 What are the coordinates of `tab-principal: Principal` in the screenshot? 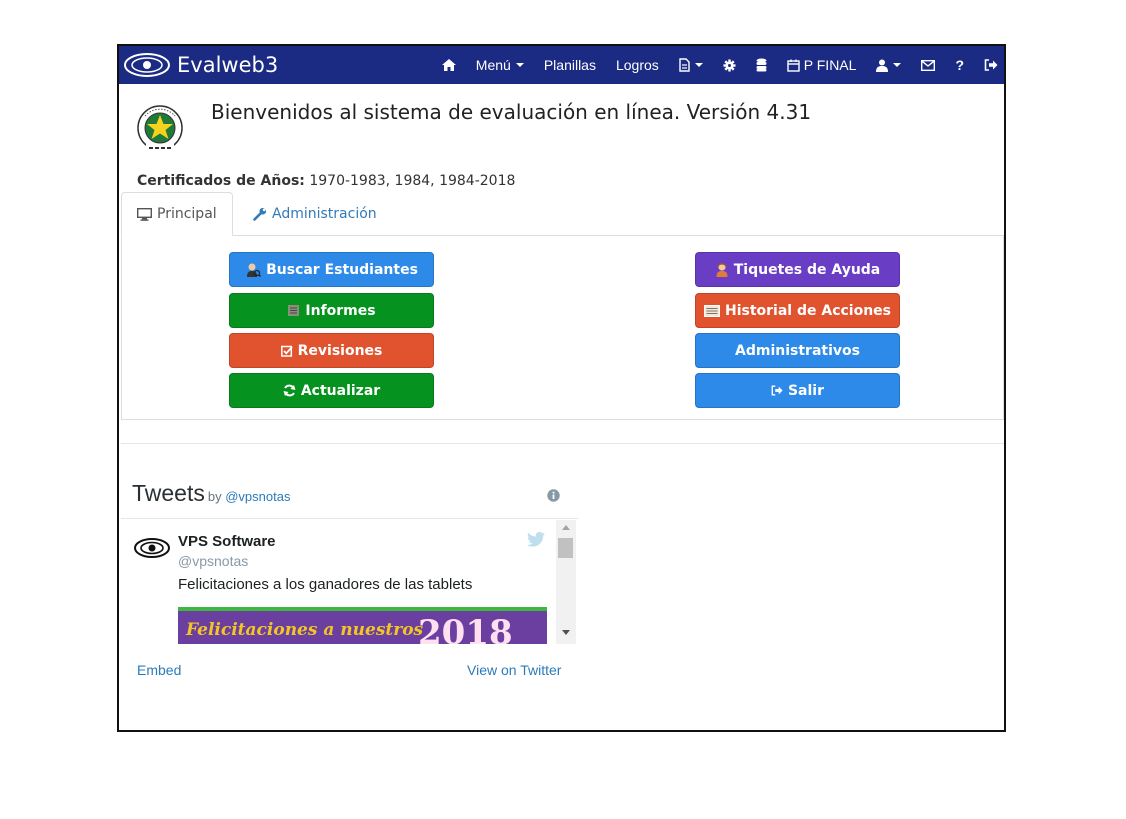 It's located at (177, 214).